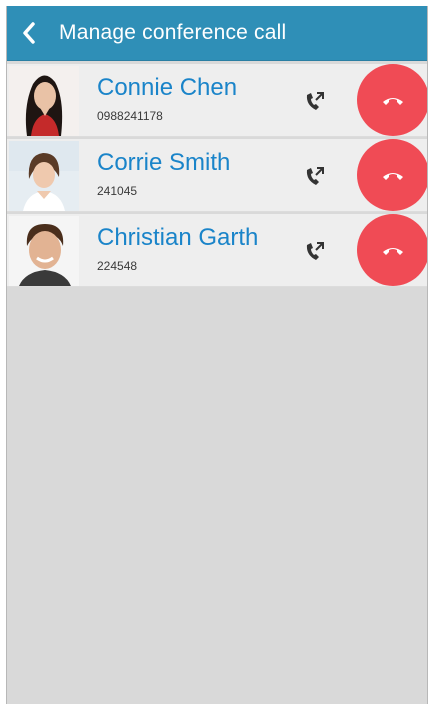 This screenshot has height=704, width=431. I want to click on participant-row: Christian Garth 224548, so click(217, 250).